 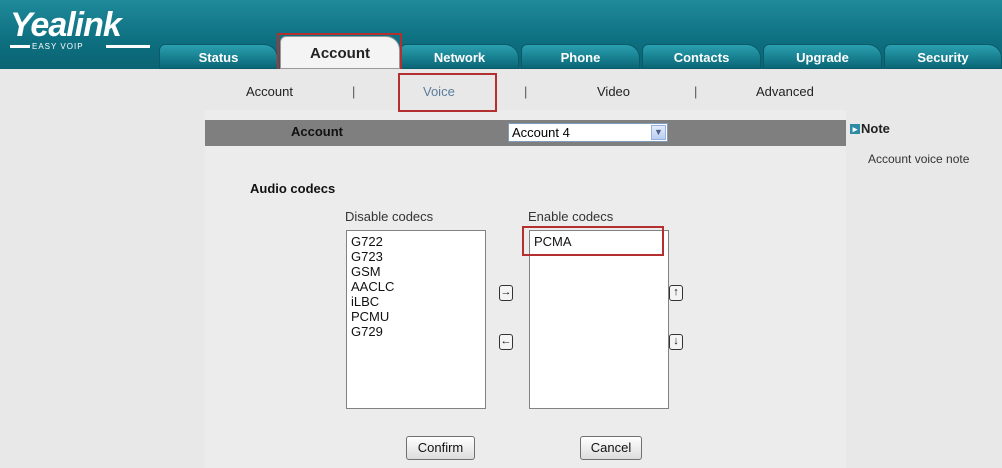 What do you see at coordinates (506, 342) in the screenshot?
I see `arrow-left-icon: ←` at bounding box center [506, 342].